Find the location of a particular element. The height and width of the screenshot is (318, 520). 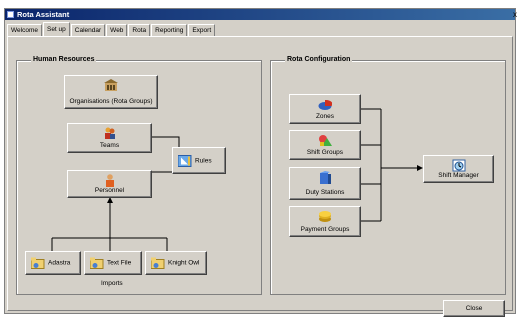

payment-groups-button: Payment Groups is located at coordinates (325, 221).